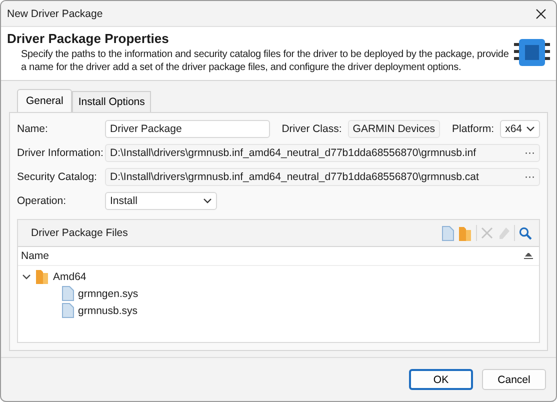 The image size is (557, 402). I want to click on eraser-icon, so click(504, 233).